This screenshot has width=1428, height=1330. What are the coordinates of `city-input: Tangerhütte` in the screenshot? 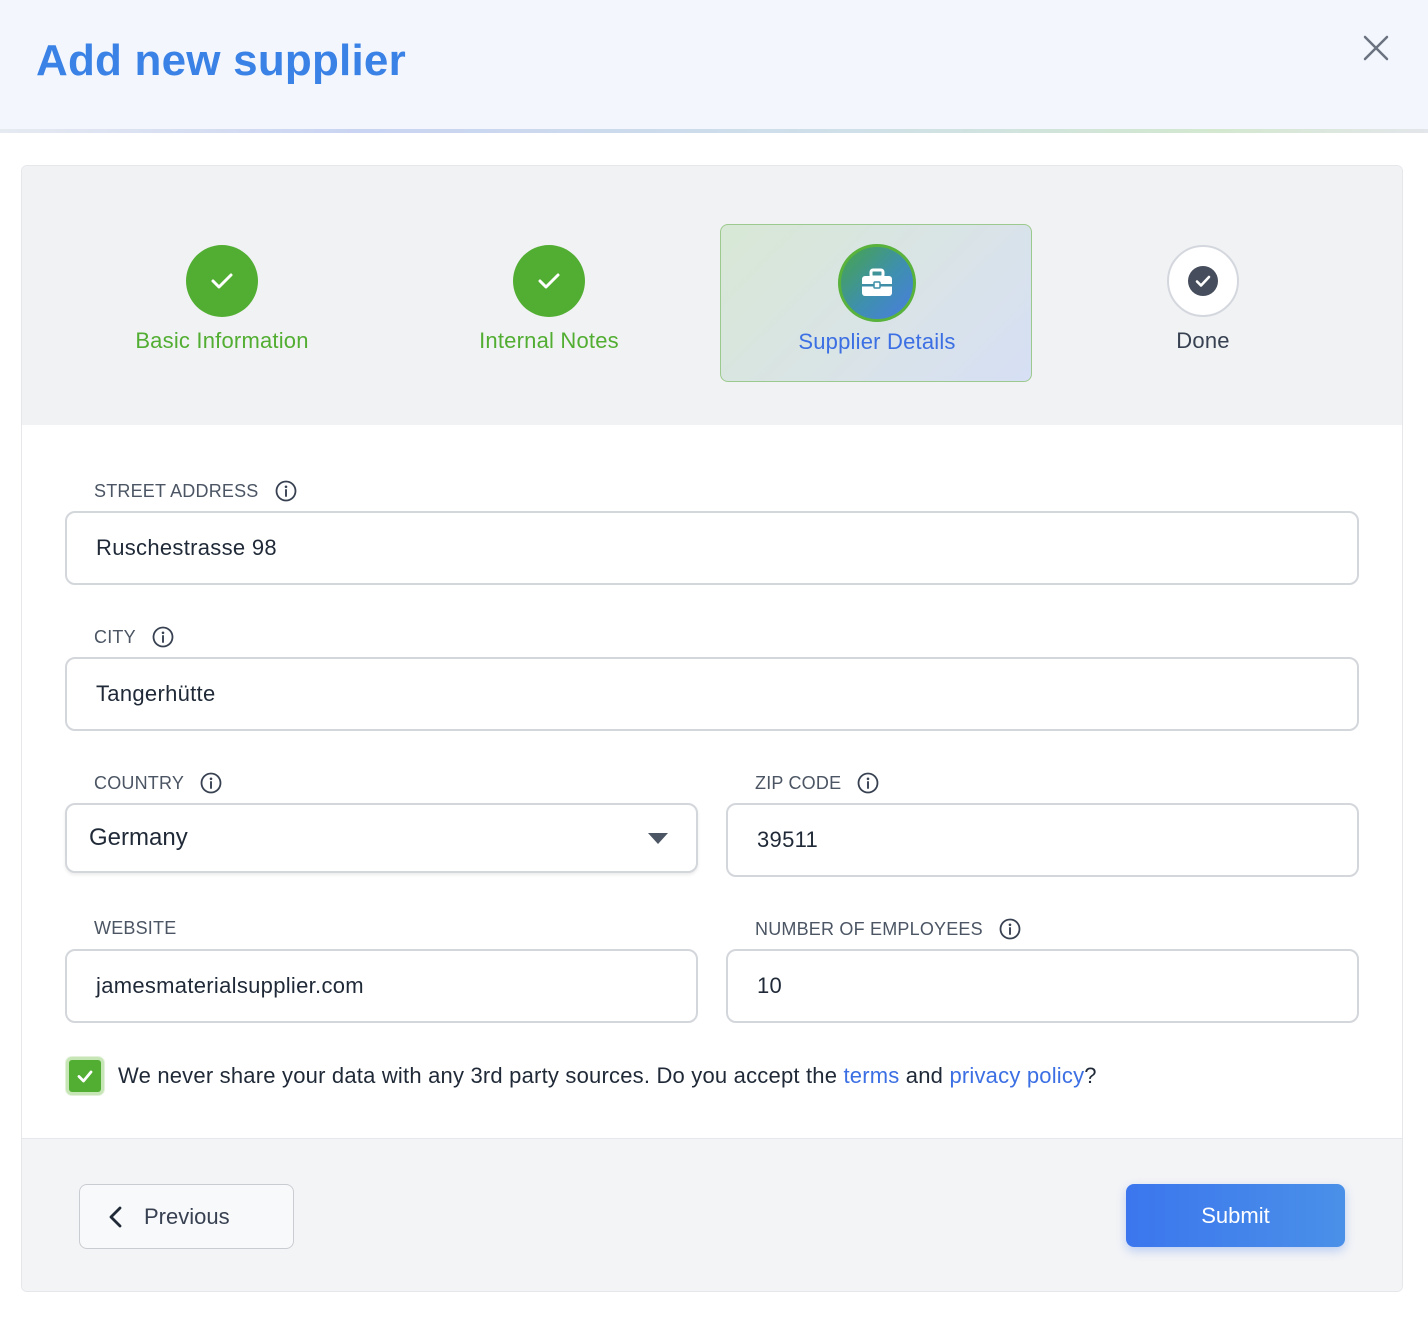 It's located at (712, 694).